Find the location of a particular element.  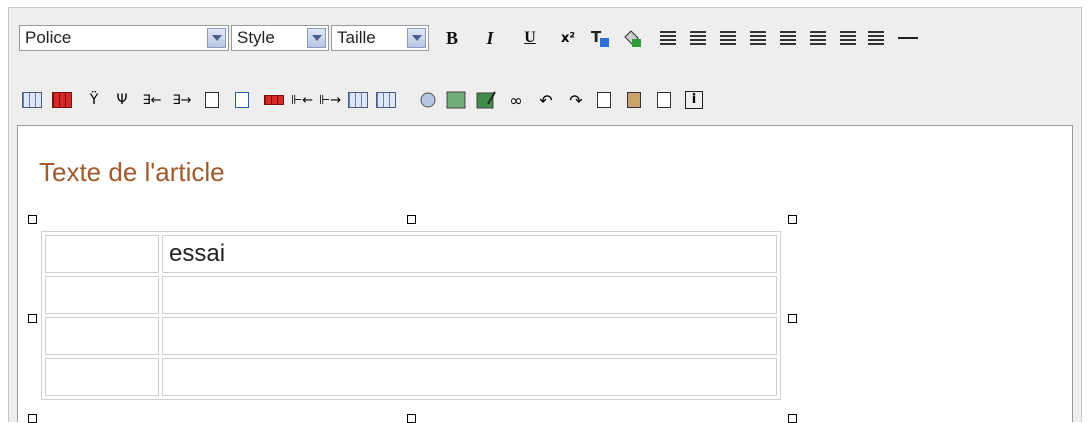

horizontal-rule-icon is located at coordinates (908, 38).